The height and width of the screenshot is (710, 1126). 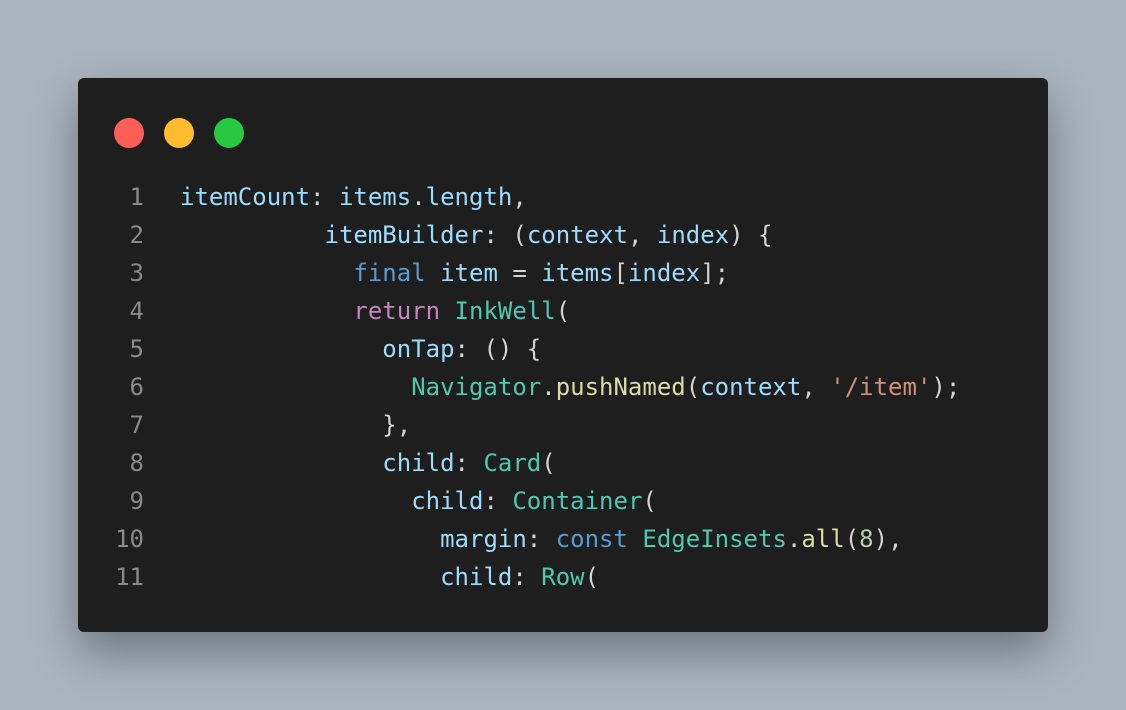 What do you see at coordinates (577, 501) in the screenshot?
I see `code-token: Container` at bounding box center [577, 501].